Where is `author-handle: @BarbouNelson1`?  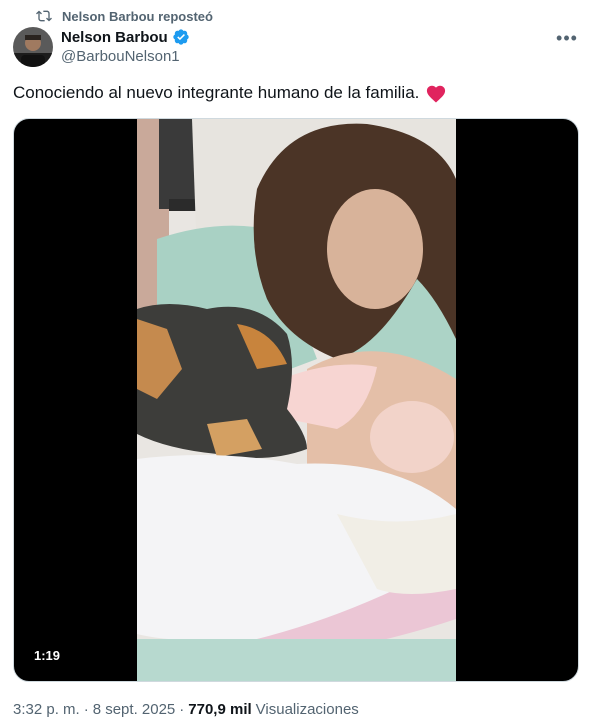
author-handle: @BarbouNelson1 is located at coordinates (125, 56).